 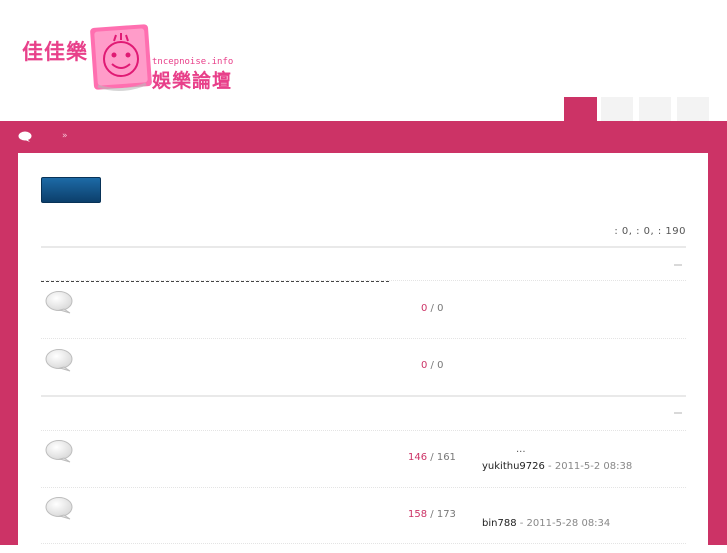 I want to click on last-post-user: bin788, so click(x=499, y=523).